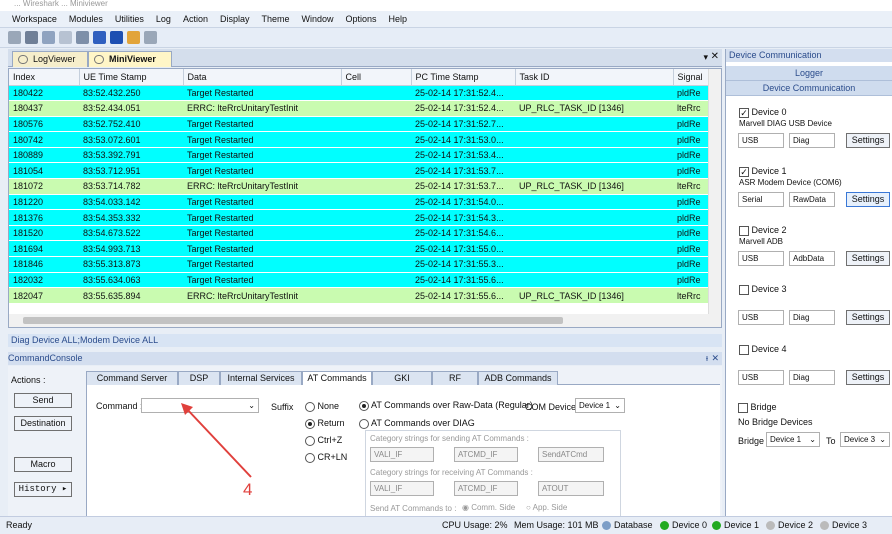  I want to click on device-type-field: AdbData, so click(812, 258).